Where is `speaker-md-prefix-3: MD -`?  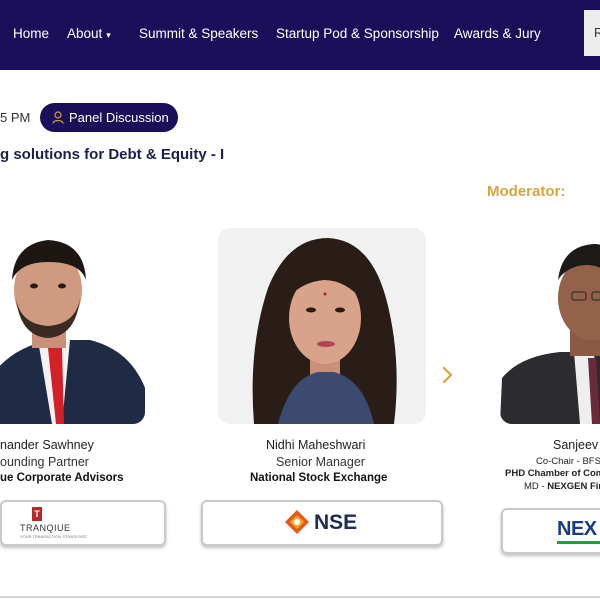 speaker-md-prefix-3: MD - is located at coordinates (536, 486).